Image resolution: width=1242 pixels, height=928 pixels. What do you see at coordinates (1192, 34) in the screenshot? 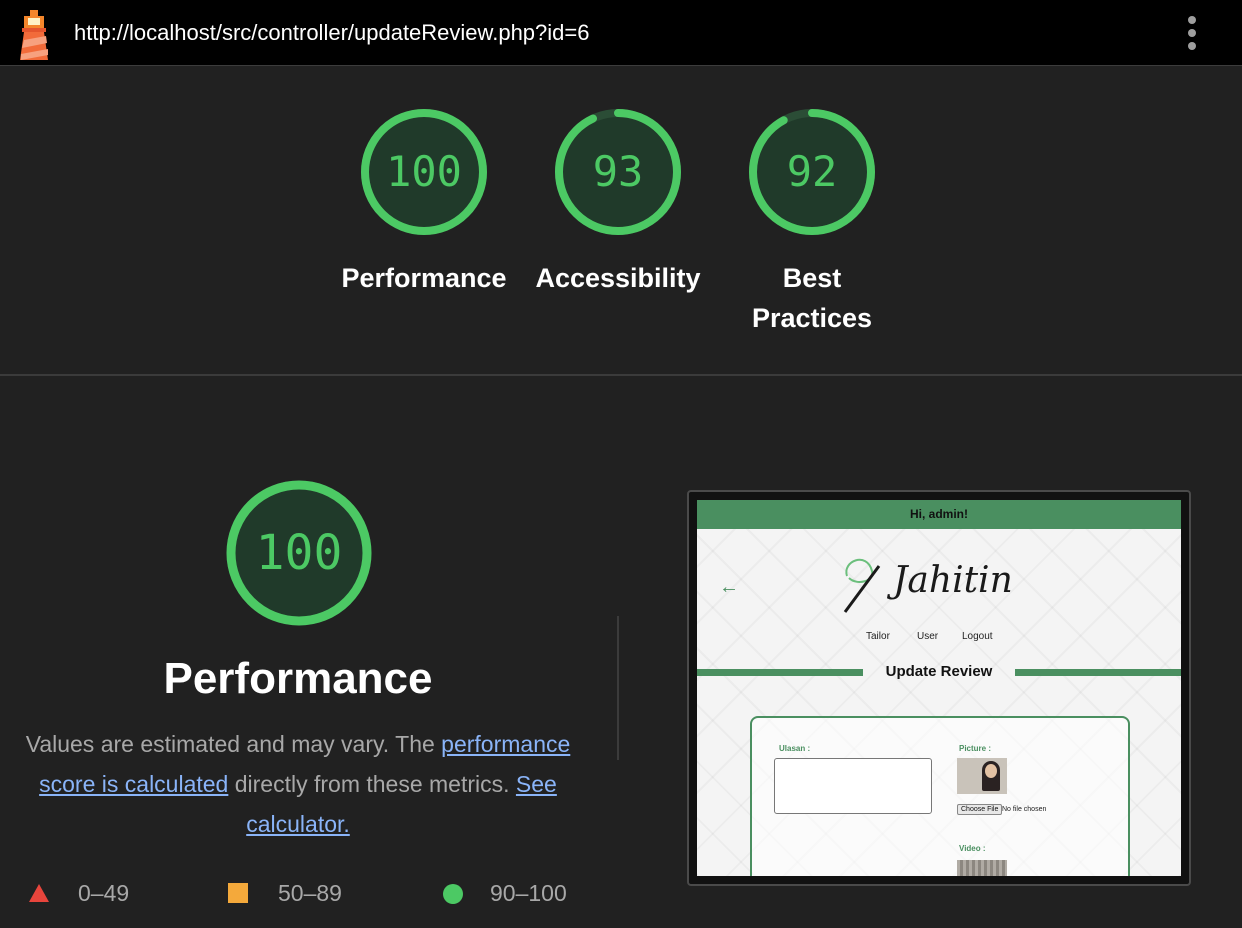
I see `more-vertical-icon` at bounding box center [1192, 34].